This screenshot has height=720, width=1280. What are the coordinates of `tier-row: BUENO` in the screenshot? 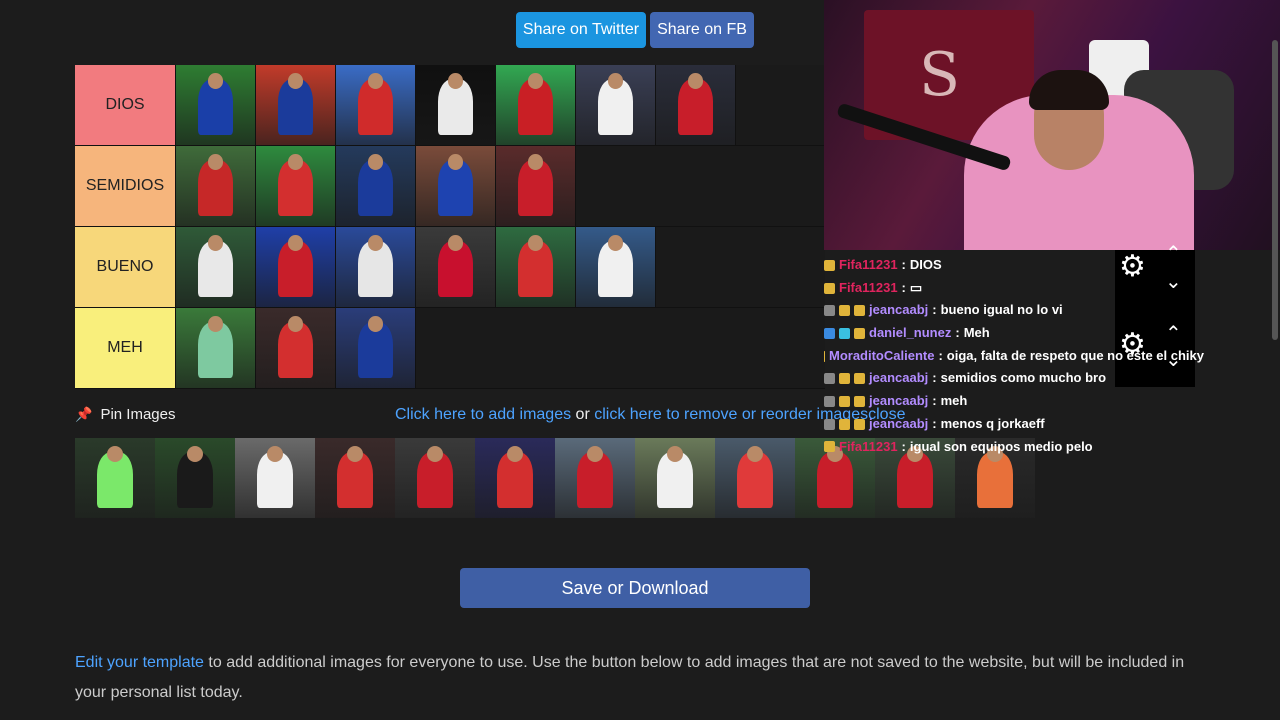 It's located at (450, 267).